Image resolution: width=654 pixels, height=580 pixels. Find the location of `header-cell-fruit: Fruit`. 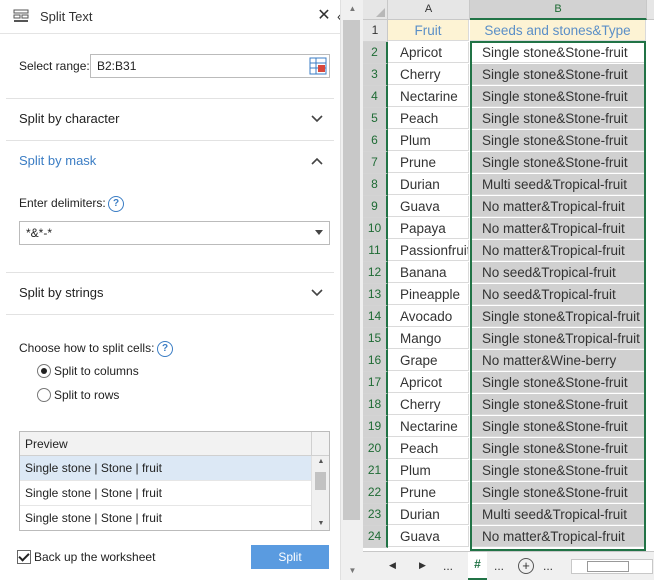

header-cell-fruit: Fruit is located at coordinates (428, 30).